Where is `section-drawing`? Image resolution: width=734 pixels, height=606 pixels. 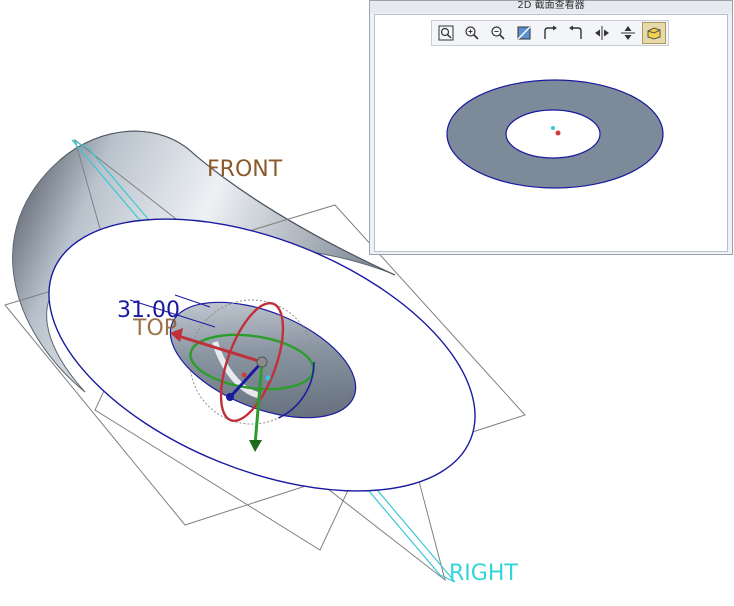
section-drawing is located at coordinates (555, 134).